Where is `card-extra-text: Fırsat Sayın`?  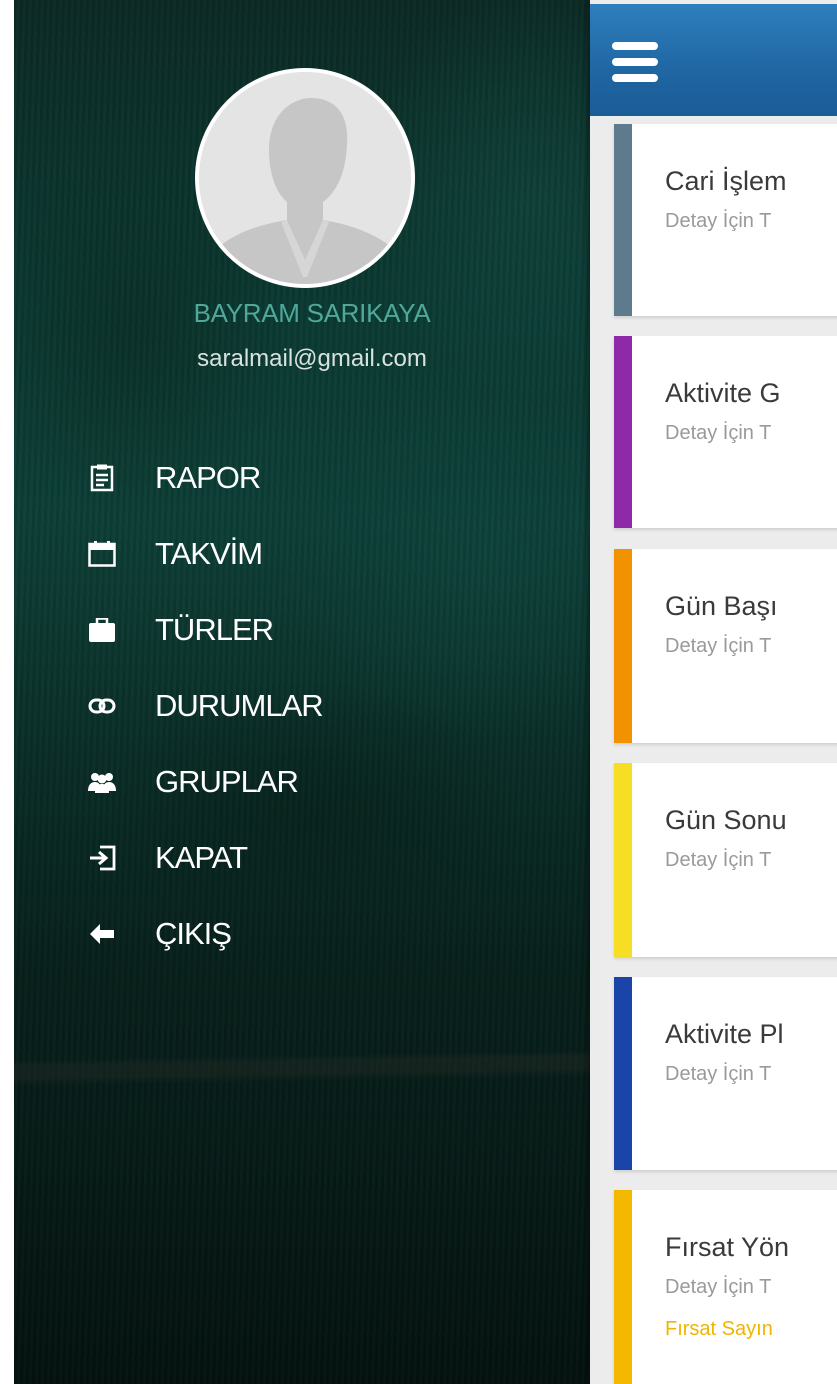 card-extra-text: Fırsat Sayın is located at coordinates (719, 1329).